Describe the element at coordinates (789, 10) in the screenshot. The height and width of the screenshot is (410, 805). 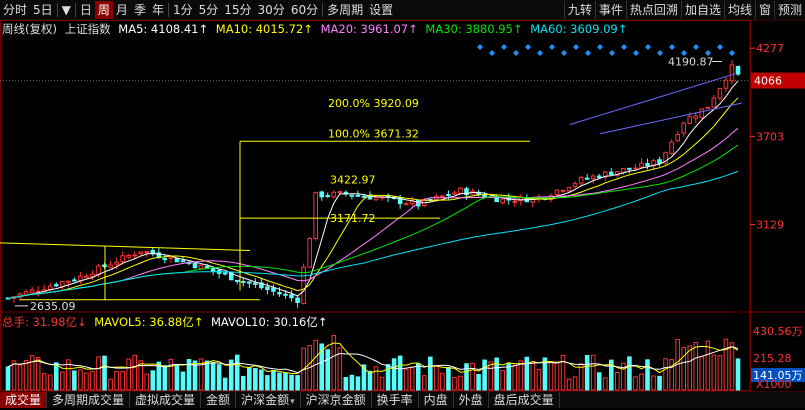
I see `tb-forecast: 预测` at that location.